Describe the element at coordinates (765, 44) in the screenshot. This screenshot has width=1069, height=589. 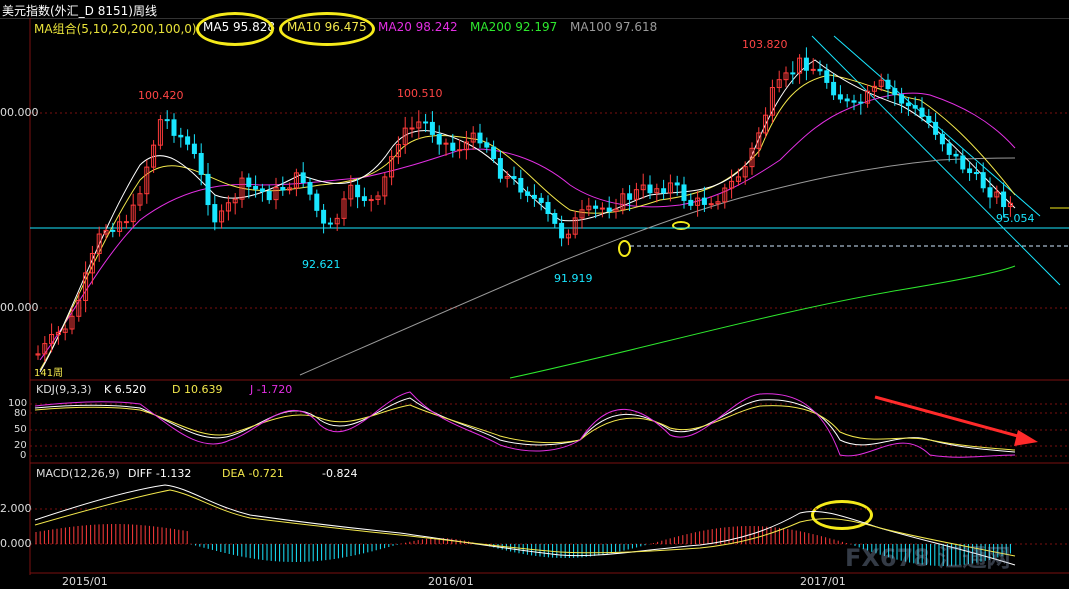
I see `annotation-high-2017: 103.820` at that location.